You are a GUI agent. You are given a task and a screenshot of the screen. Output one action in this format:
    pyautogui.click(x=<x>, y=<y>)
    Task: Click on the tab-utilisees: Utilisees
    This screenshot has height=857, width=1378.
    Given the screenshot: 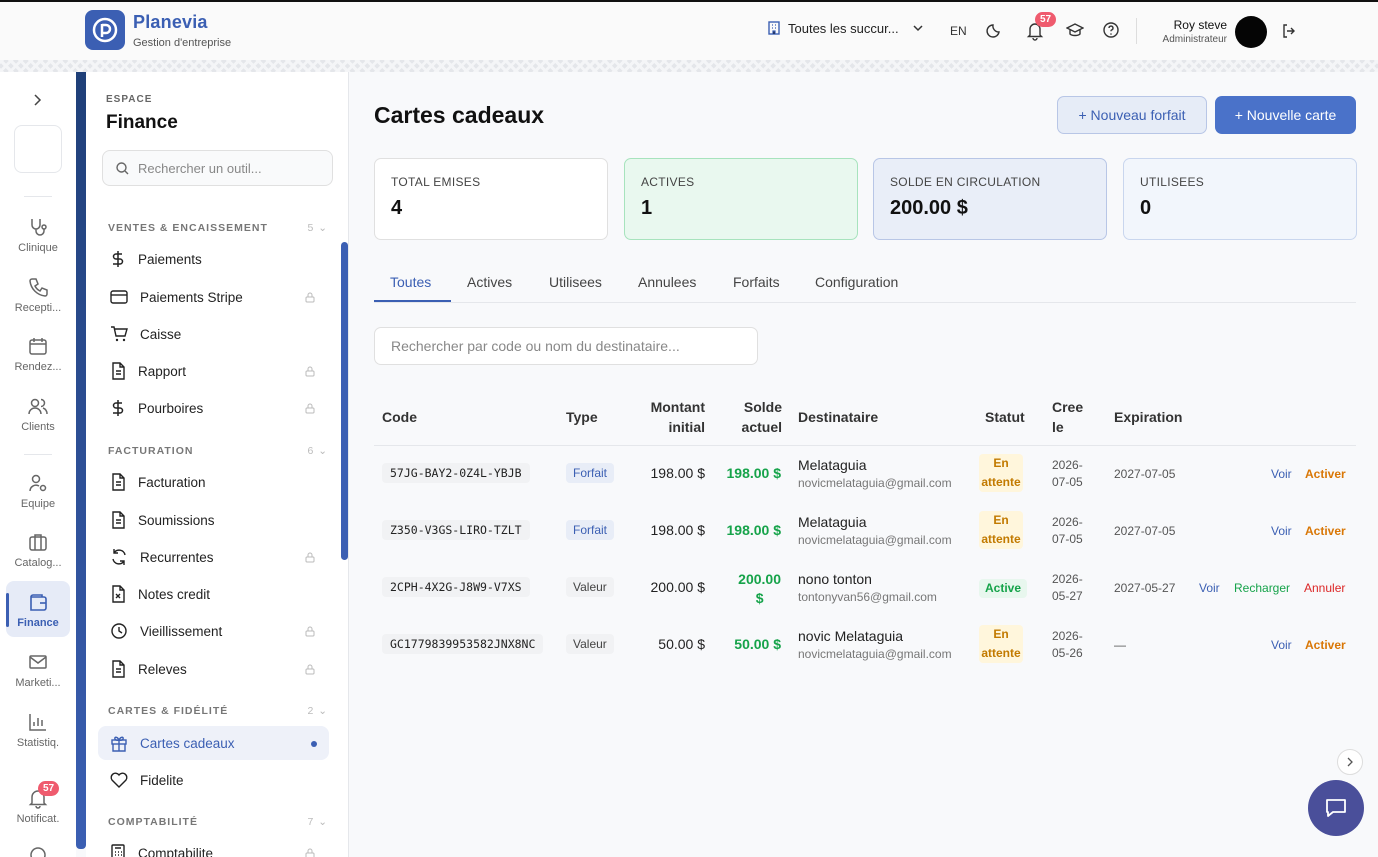 What is the action you would take?
    pyautogui.click(x=575, y=282)
    